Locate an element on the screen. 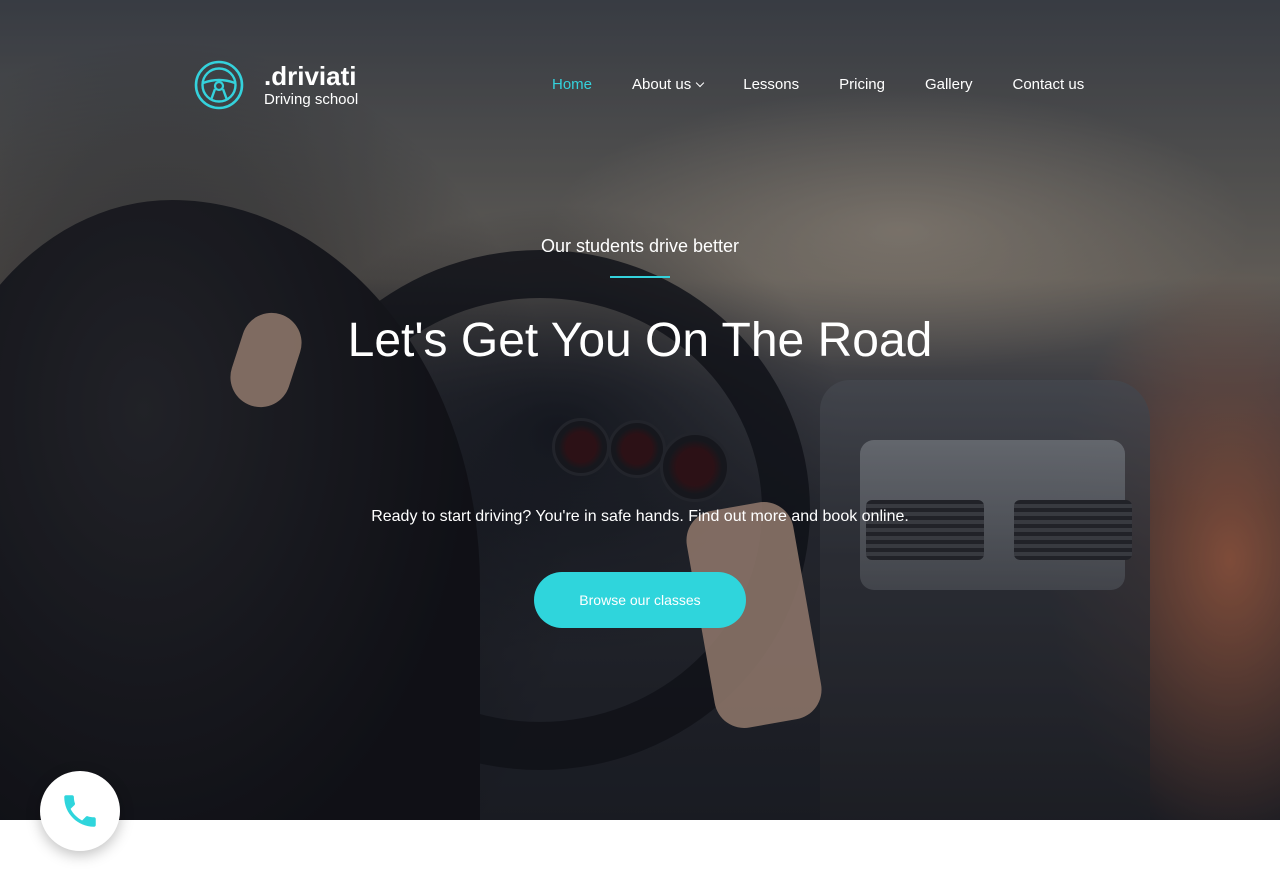  phone-icon is located at coordinates (80, 811).